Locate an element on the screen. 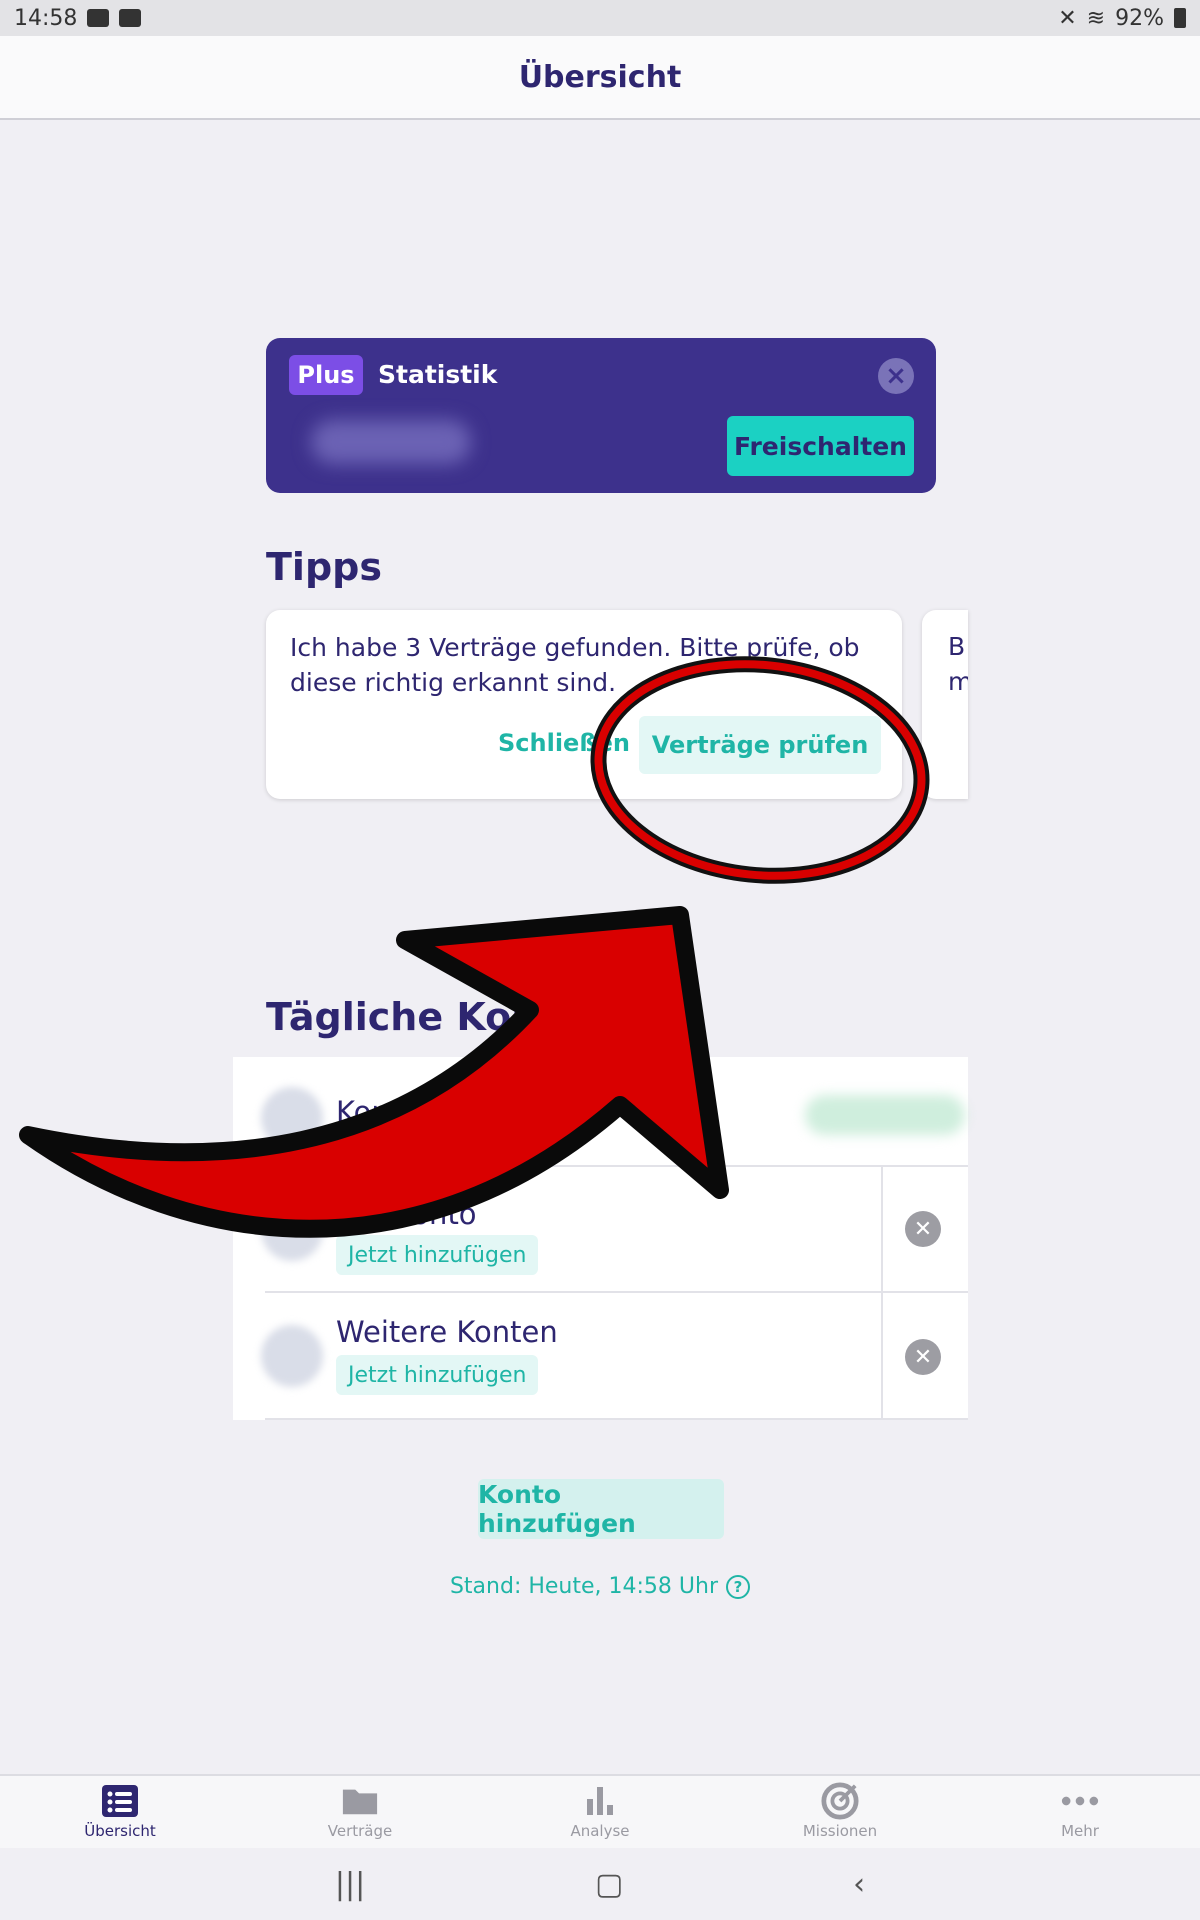 Image resolution: width=1200 pixels, height=1920 pixels. page-title: Übersicht is located at coordinates (600, 77).